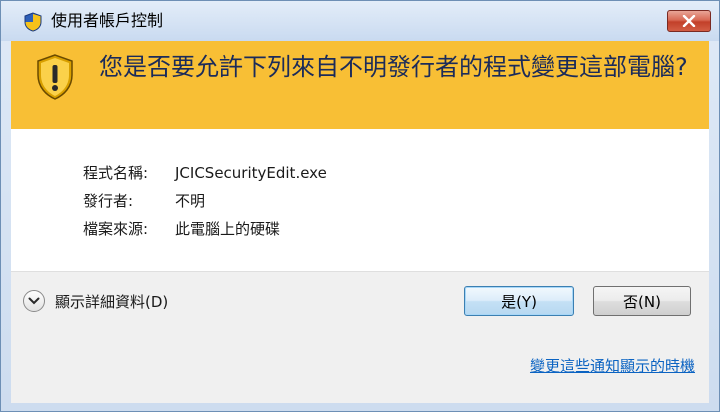 This screenshot has height=412, width=720. I want to click on close-button, so click(689, 21).